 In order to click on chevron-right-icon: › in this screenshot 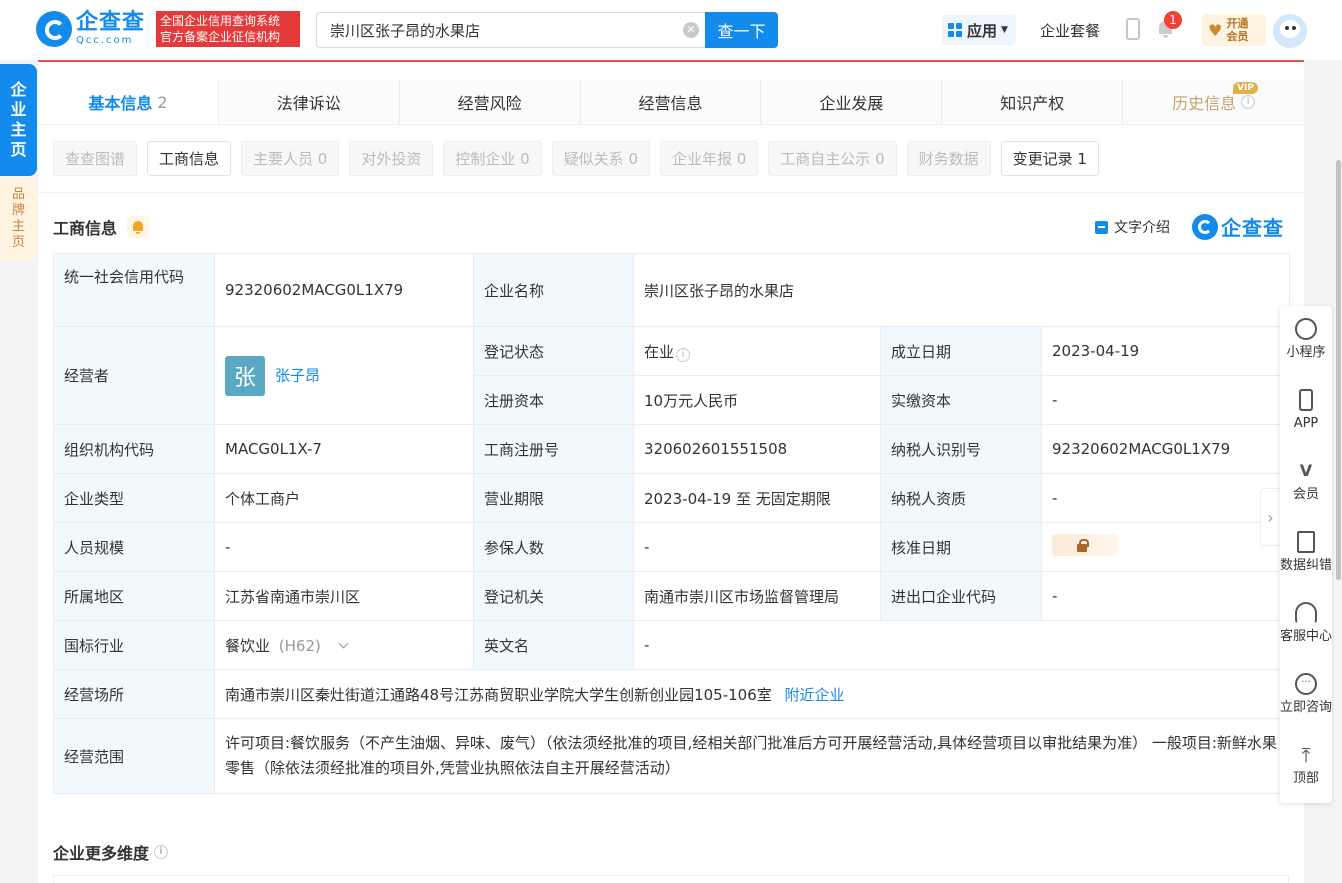, I will do `click(1270, 517)`.